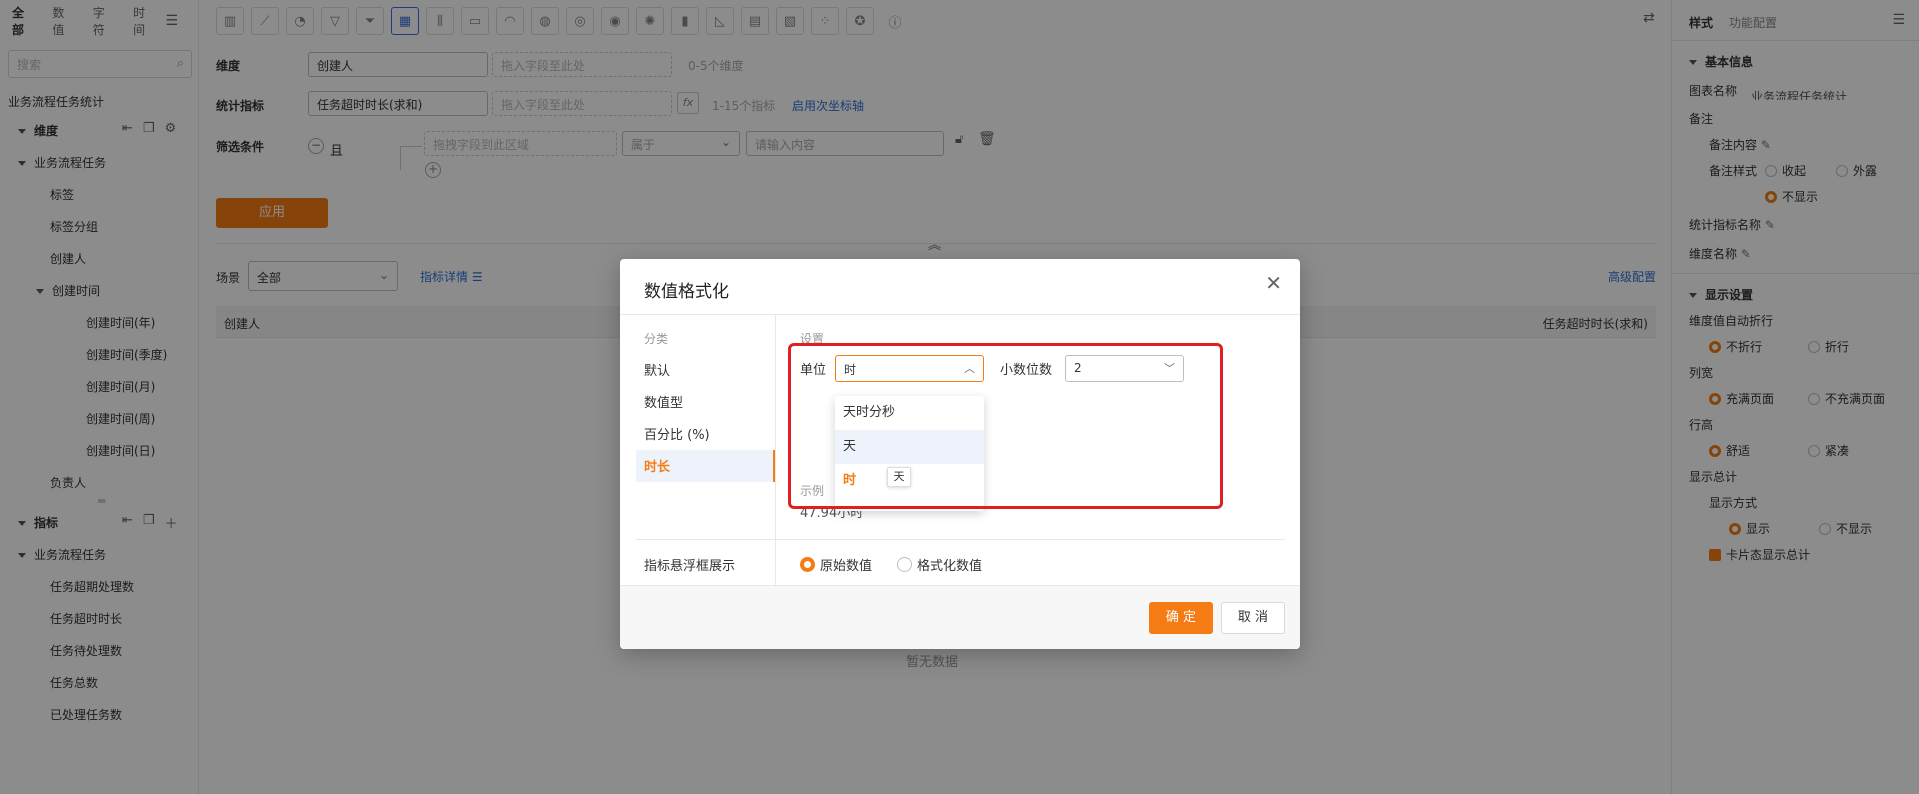  What do you see at coordinates (939, 564) in the screenshot?
I see `hover-opt-formatted: 格式化数值` at bounding box center [939, 564].